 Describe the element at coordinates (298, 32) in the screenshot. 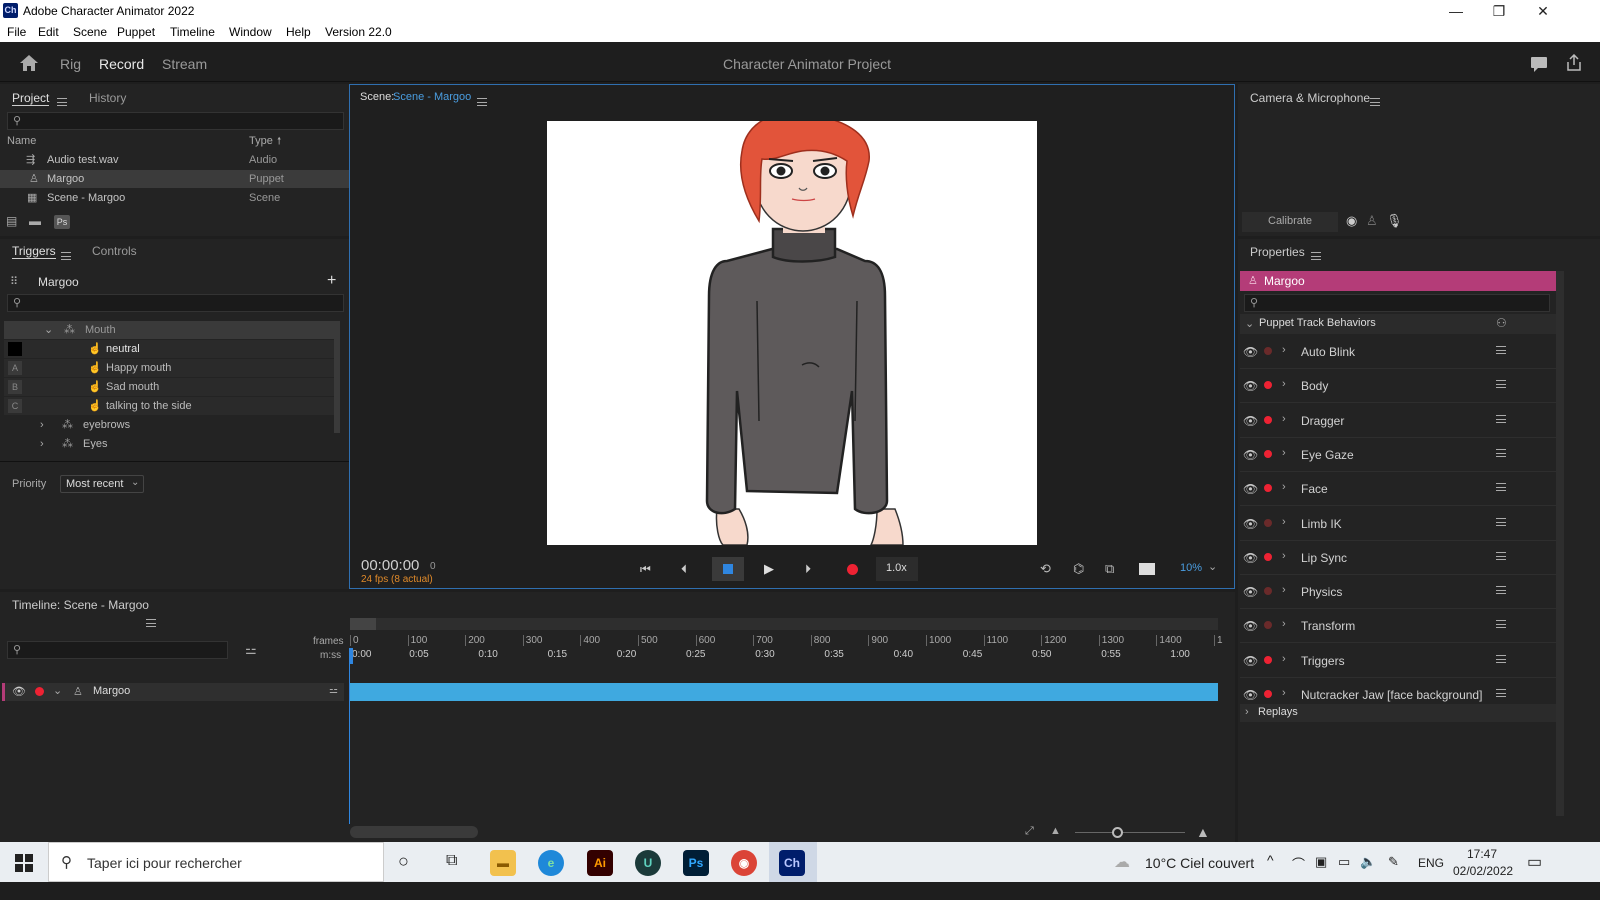

I see `menu-help: Help` at that location.